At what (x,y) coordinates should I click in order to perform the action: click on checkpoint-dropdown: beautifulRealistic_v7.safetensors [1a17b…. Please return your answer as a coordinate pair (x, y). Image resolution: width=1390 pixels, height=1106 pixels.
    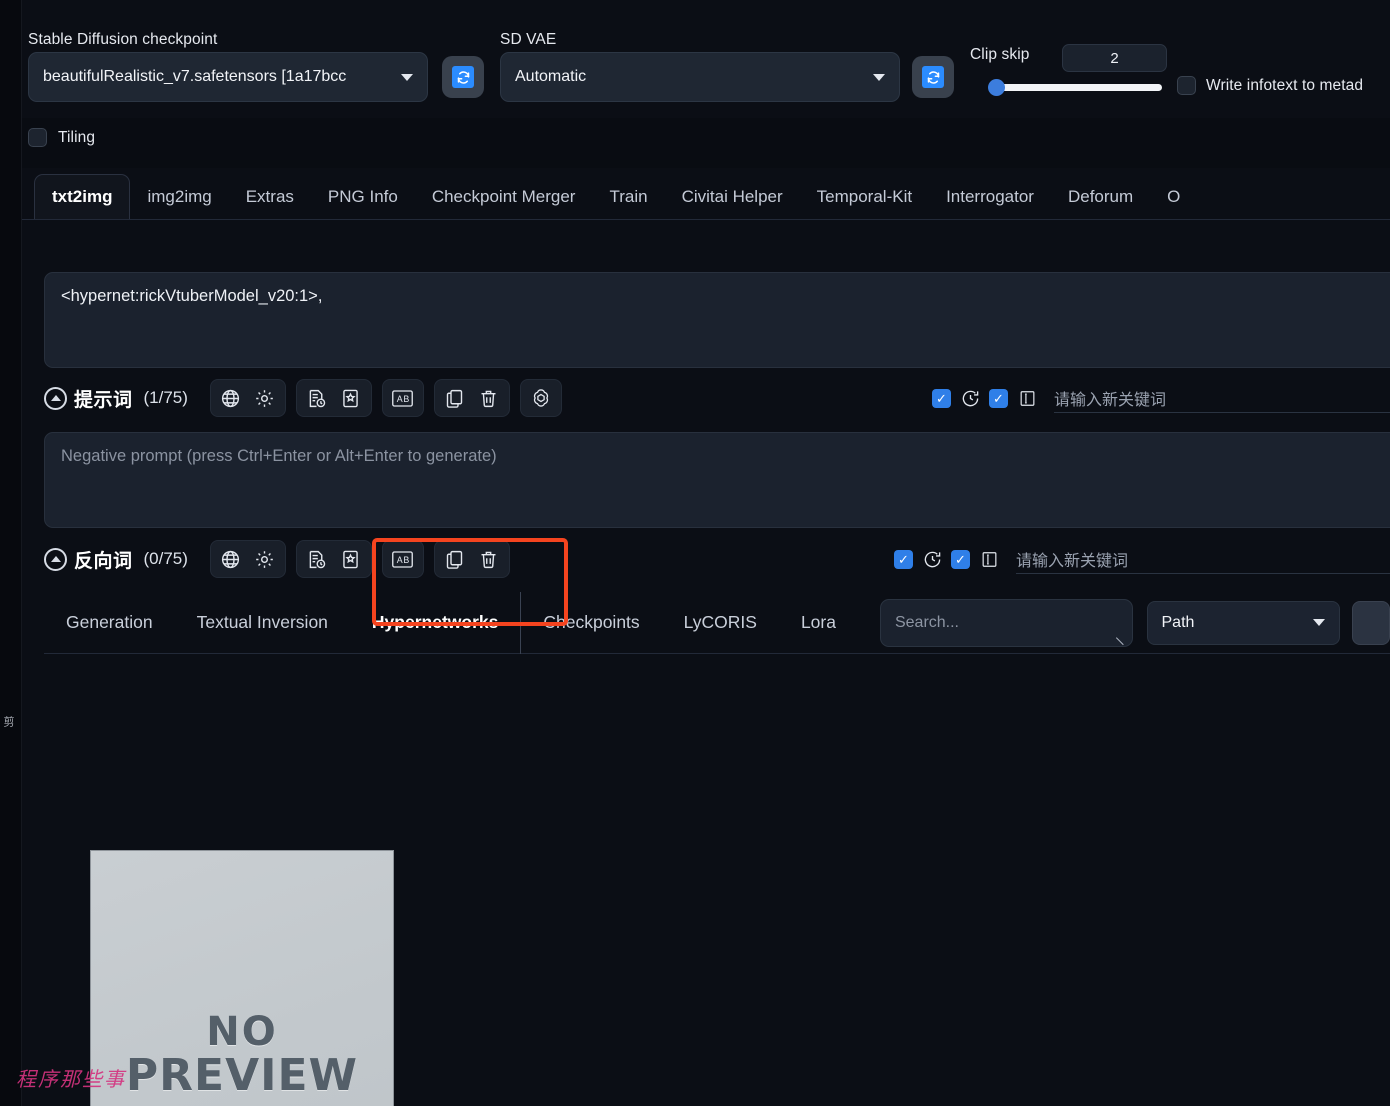
    Looking at the image, I should click on (228, 77).